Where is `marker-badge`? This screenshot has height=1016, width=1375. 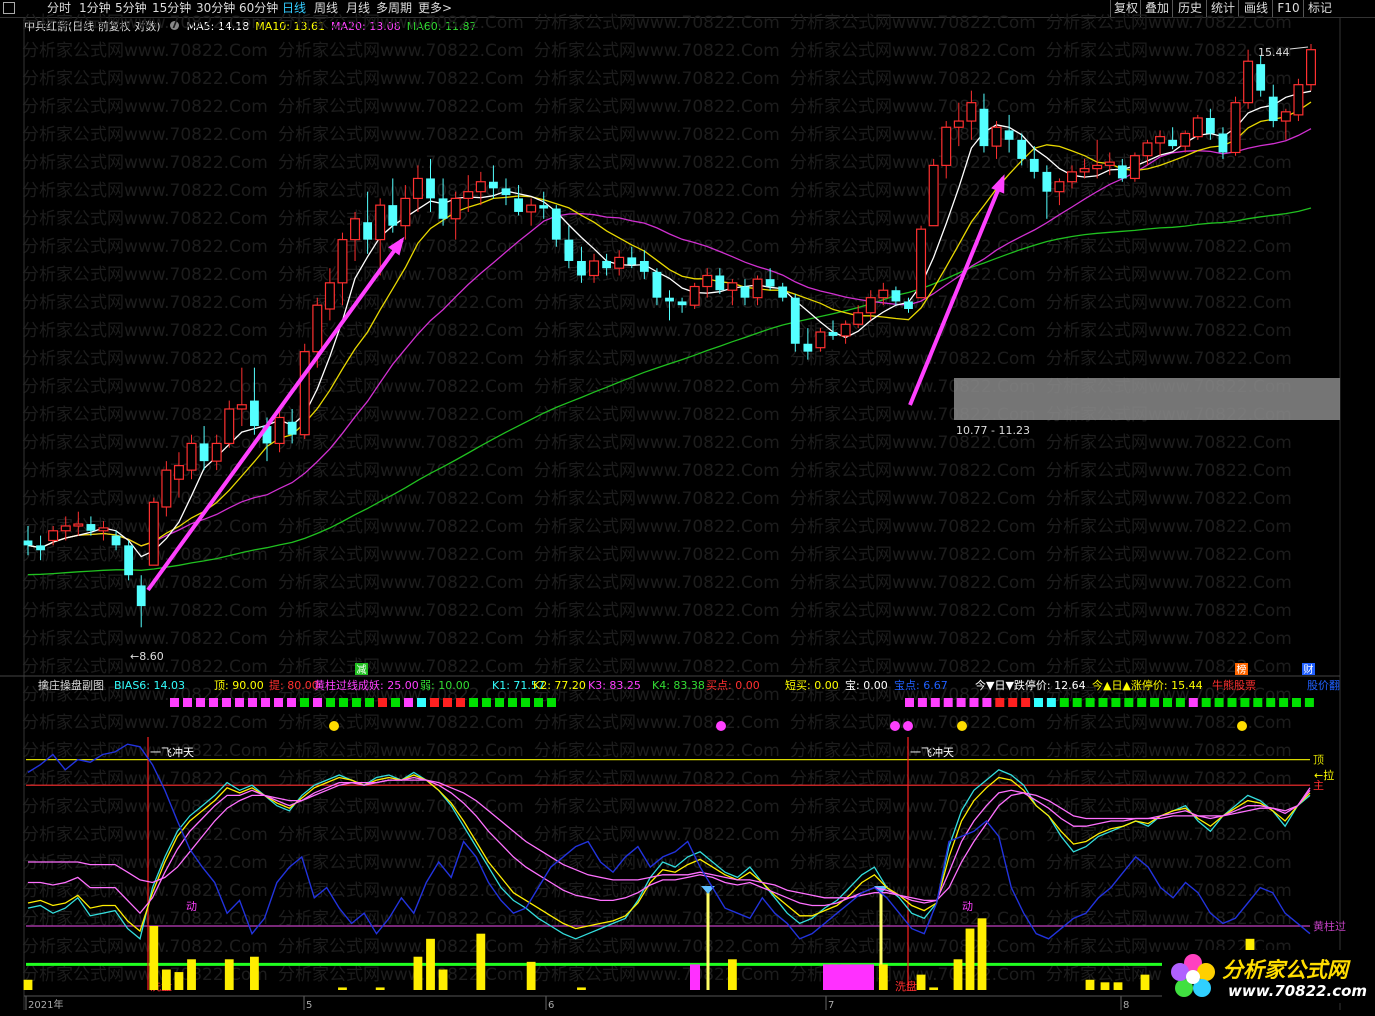 marker-badge is located at coordinates (1308, 669).